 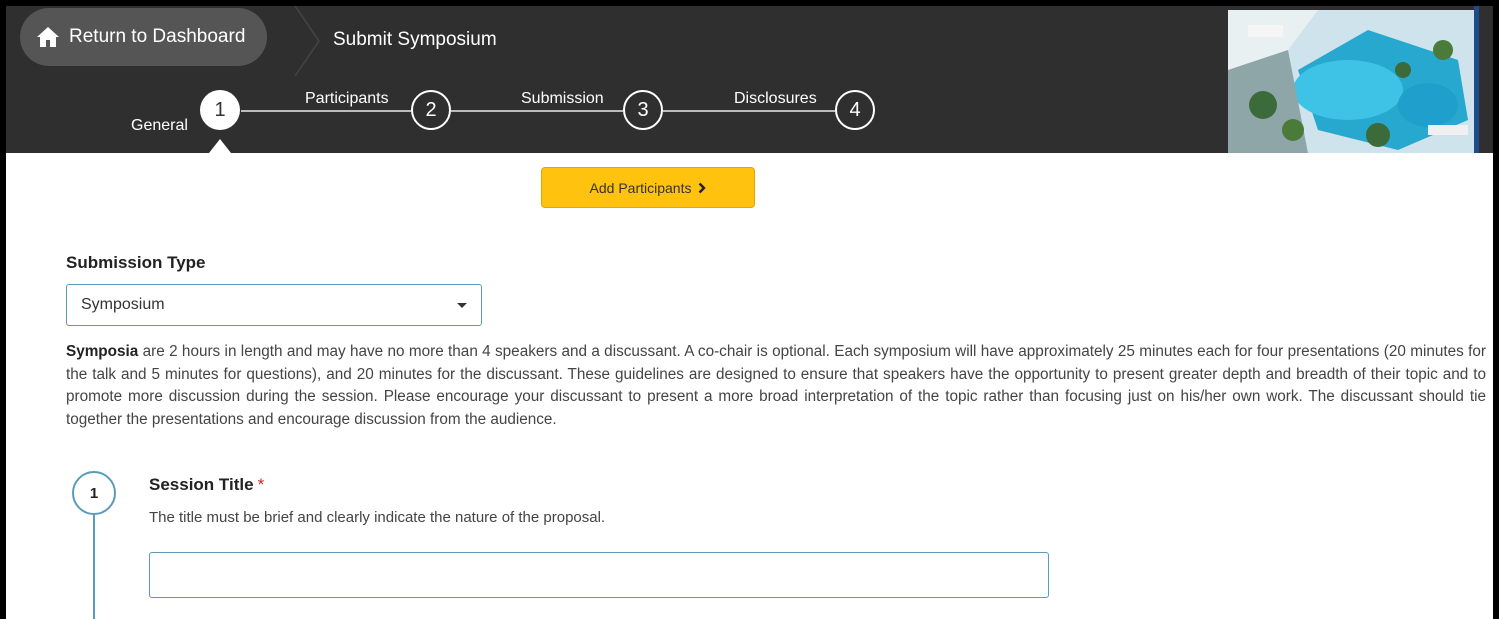 What do you see at coordinates (462, 305) in the screenshot?
I see `caret-down-icon` at bounding box center [462, 305].